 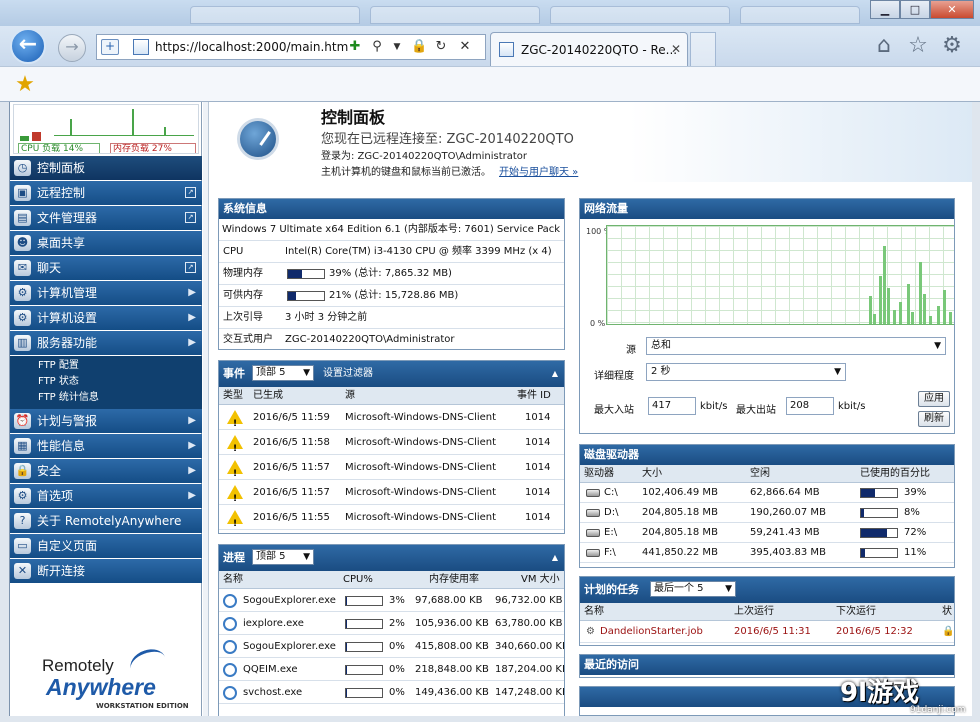 What do you see at coordinates (106, 218) in the screenshot?
I see `sidebar-item: ▤ 文件管理器 ↗` at bounding box center [106, 218].